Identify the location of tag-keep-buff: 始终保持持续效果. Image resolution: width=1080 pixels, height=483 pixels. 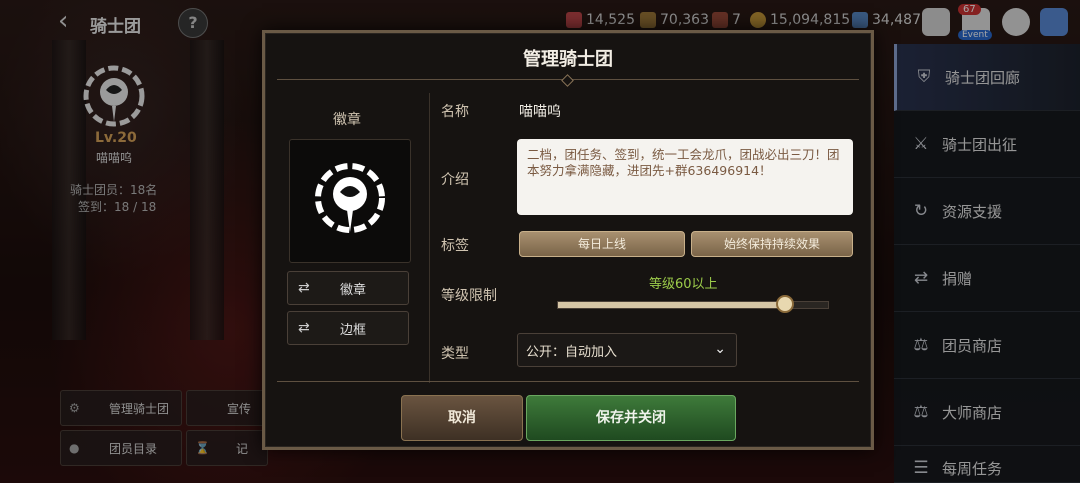
(772, 244).